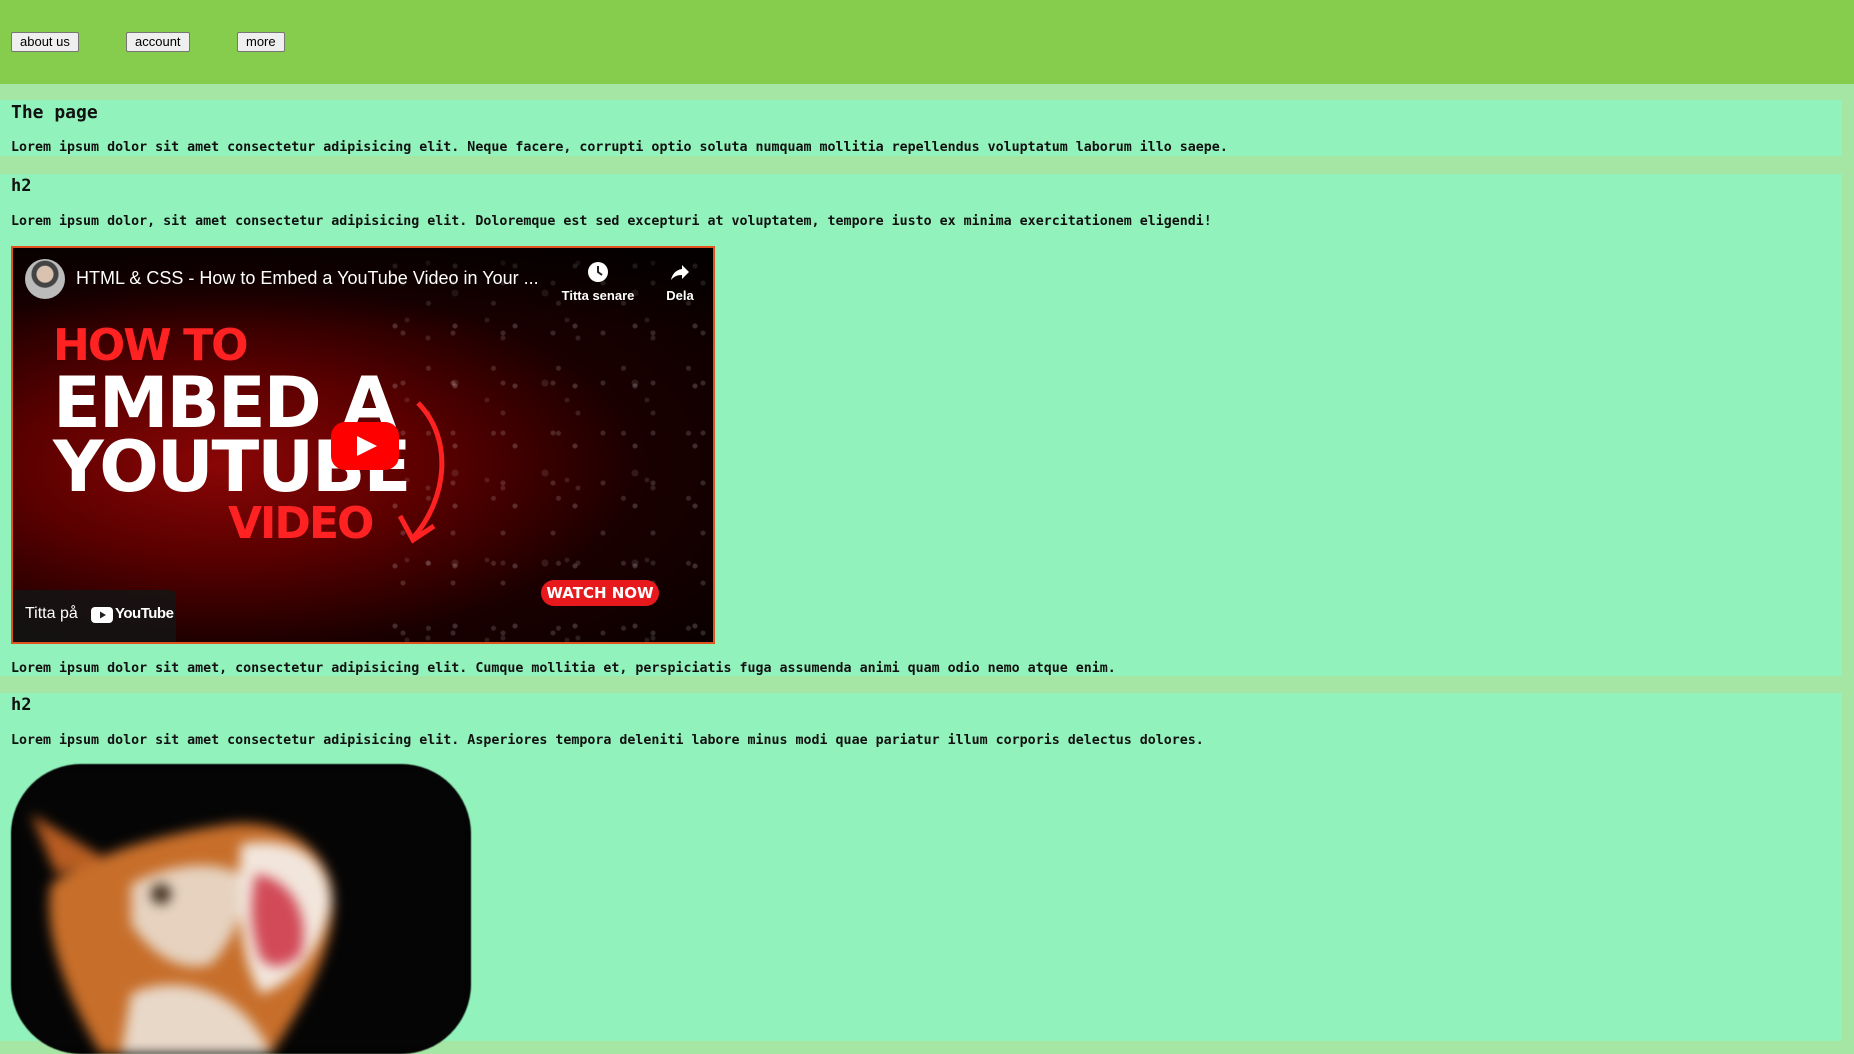 Image resolution: width=1854 pixels, height=1054 pixels. Describe the element at coordinates (927, 42) in the screenshot. I see `top-nav-bar: about us account more` at that location.